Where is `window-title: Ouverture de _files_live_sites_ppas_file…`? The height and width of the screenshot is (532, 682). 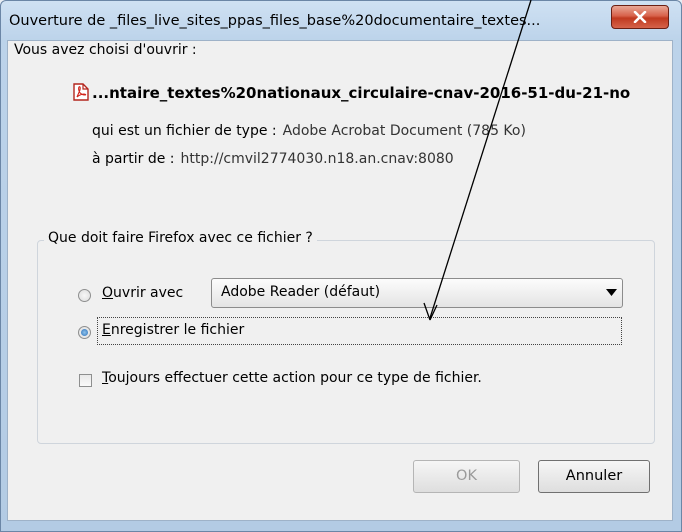
window-title: Ouverture de _files_live_sites_ppas_file… is located at coordinates (275, 21).